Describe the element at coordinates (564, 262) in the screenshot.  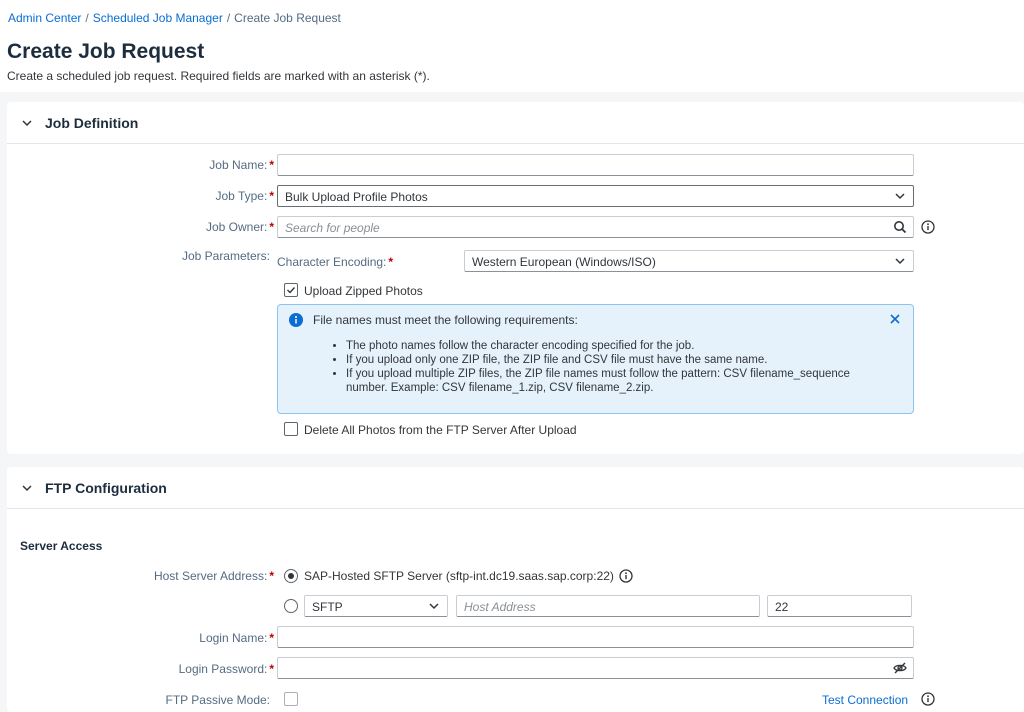
I see `character-encoding-value: Western European (Windows/ISO)` at that location.